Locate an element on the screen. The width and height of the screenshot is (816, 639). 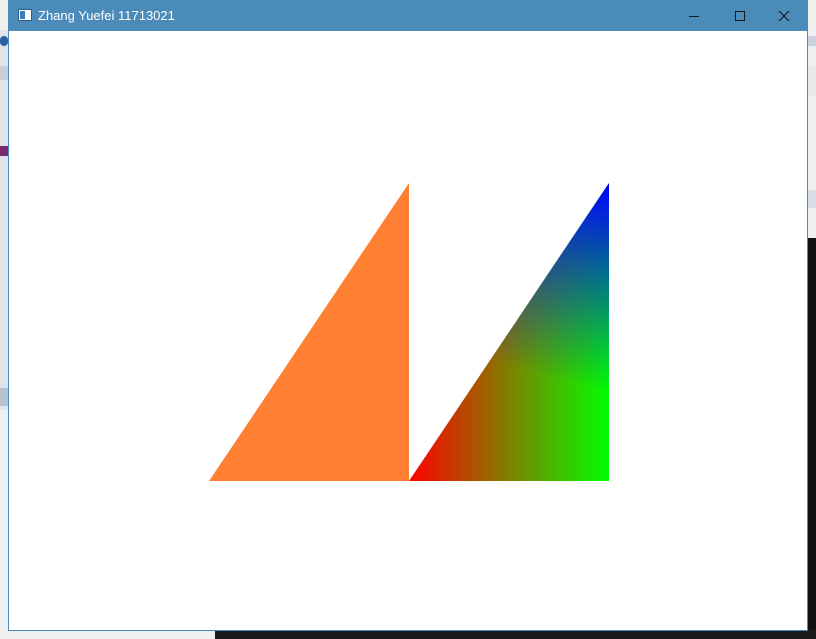
orange-triangle is located at coordinates (309, 332).